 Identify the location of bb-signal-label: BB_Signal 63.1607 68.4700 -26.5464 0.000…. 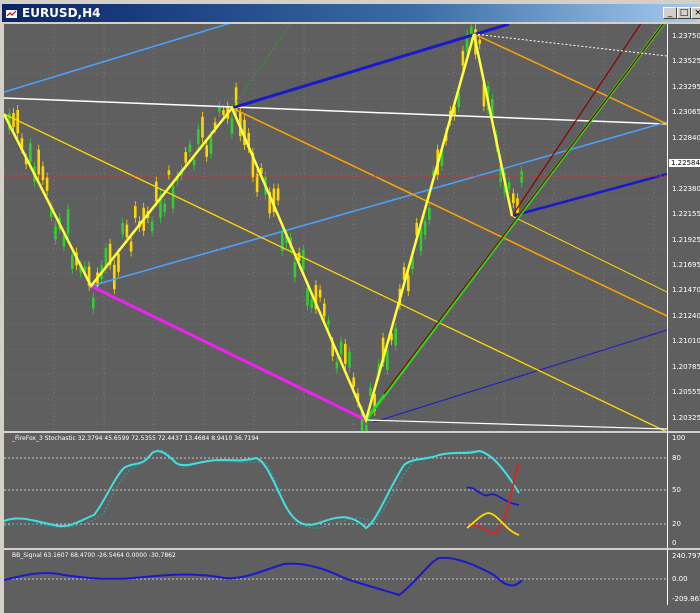
(94, 555).